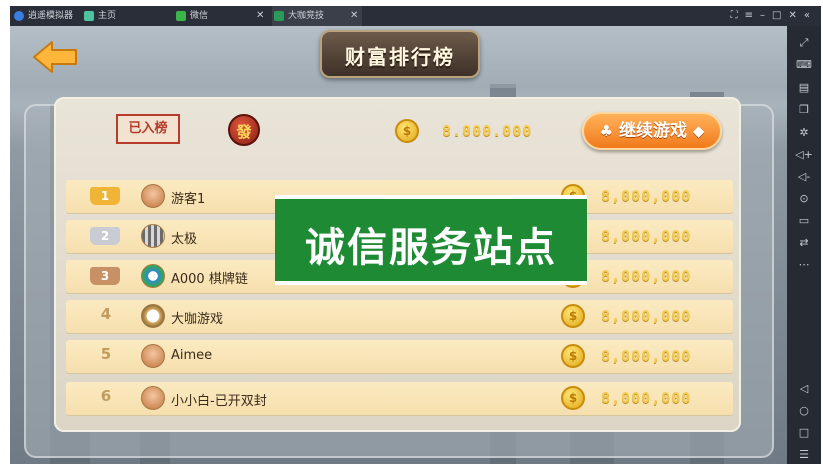 Image resolution: width=823 pixels, height=467 pixels. Describe the element at coordinates (804, 433) in the screenshot. I see `recent-apps-icon: □` at that location.